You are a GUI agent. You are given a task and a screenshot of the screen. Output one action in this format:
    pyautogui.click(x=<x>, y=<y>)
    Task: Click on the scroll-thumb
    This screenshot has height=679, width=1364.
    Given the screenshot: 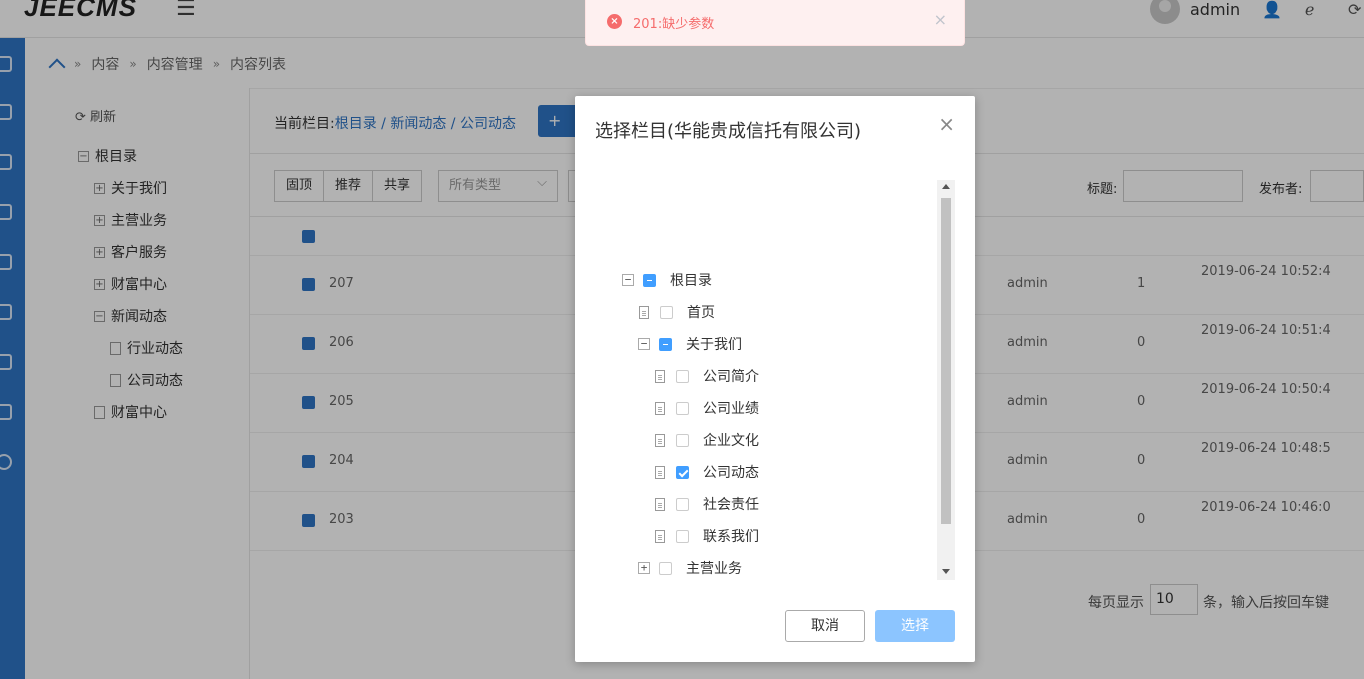 What is the action you would take?
    pyautogui.click(x=946, y=361)
    